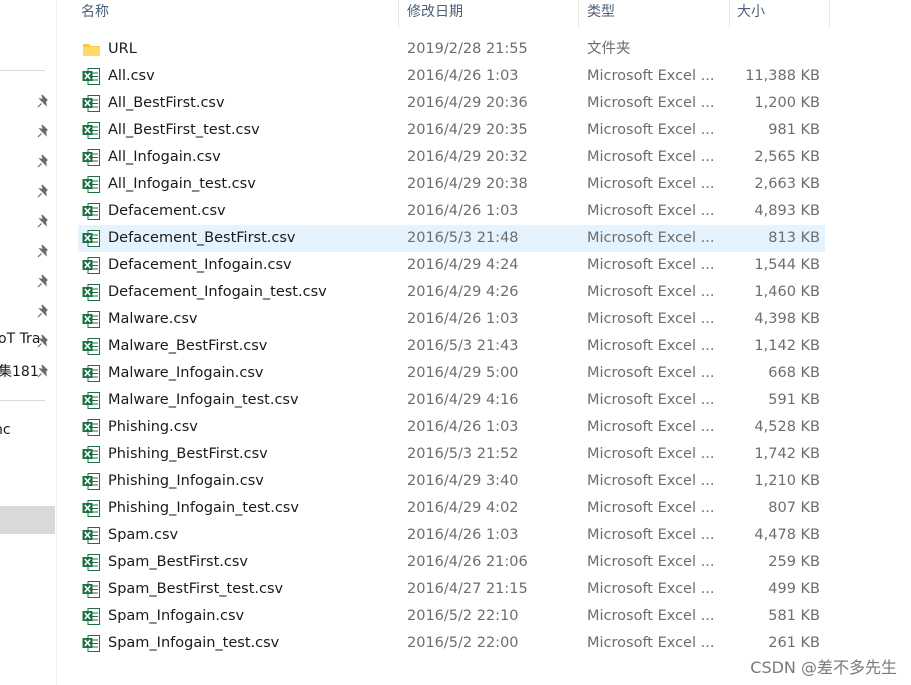 This screenshot has height=685, width=911. What do you see at coordinates (435, 13) in the screenshot?
I see `column-header-date: 修改日期` at bounding box center [435, 13].